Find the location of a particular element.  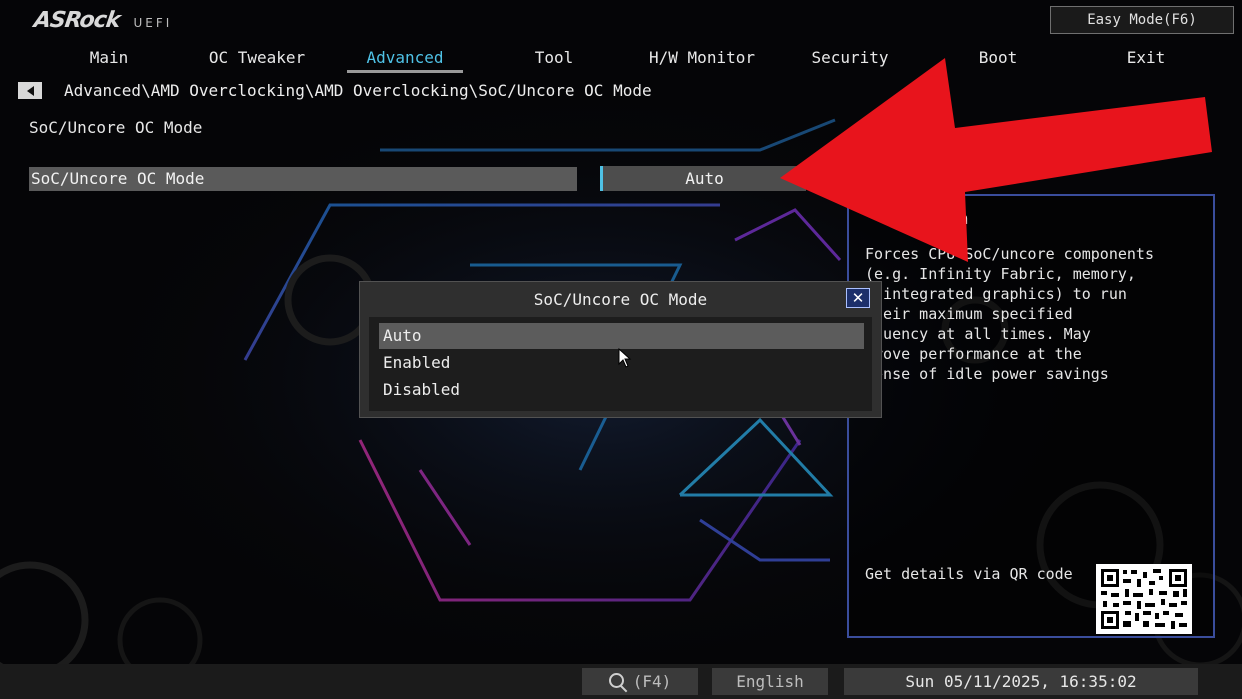

tab-tool: Tool is located at coordinates (554, 57).